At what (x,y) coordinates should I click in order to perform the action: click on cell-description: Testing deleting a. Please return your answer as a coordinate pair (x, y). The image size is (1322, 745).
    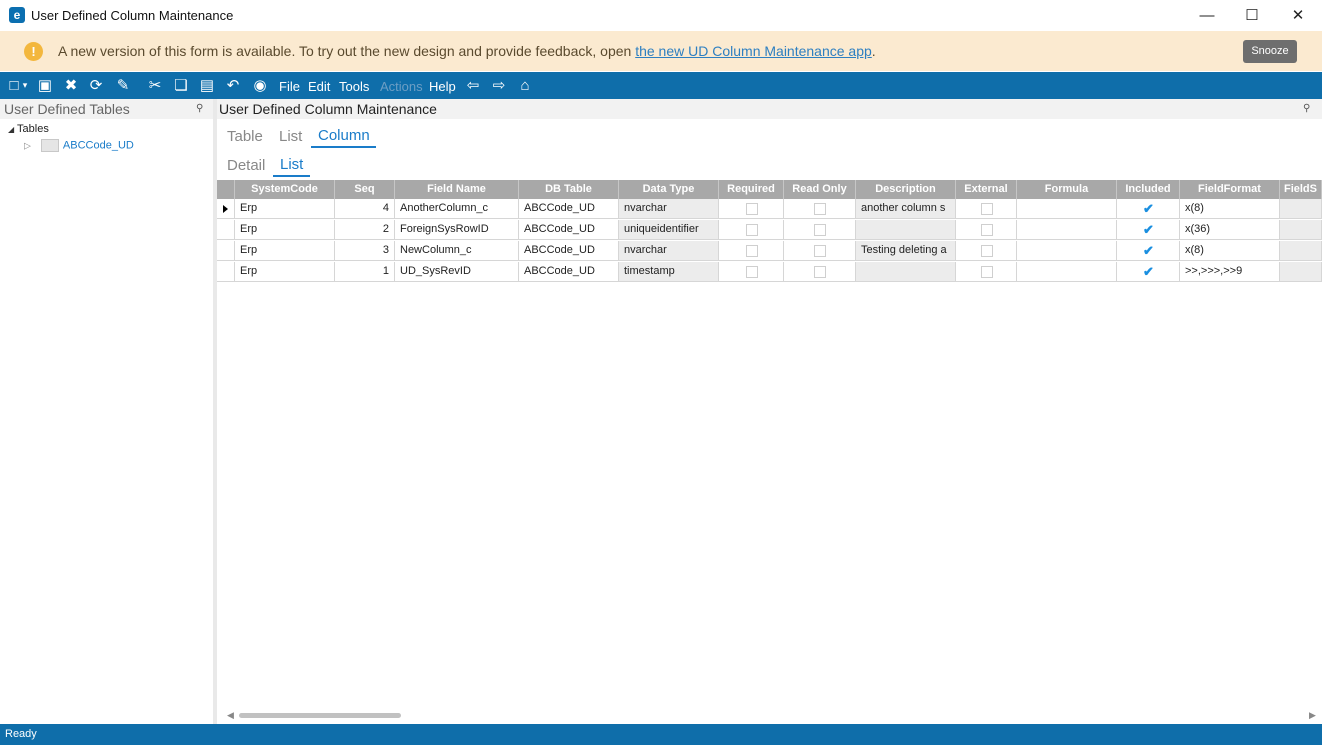
    Looking at the image, I should click on (906, 251).